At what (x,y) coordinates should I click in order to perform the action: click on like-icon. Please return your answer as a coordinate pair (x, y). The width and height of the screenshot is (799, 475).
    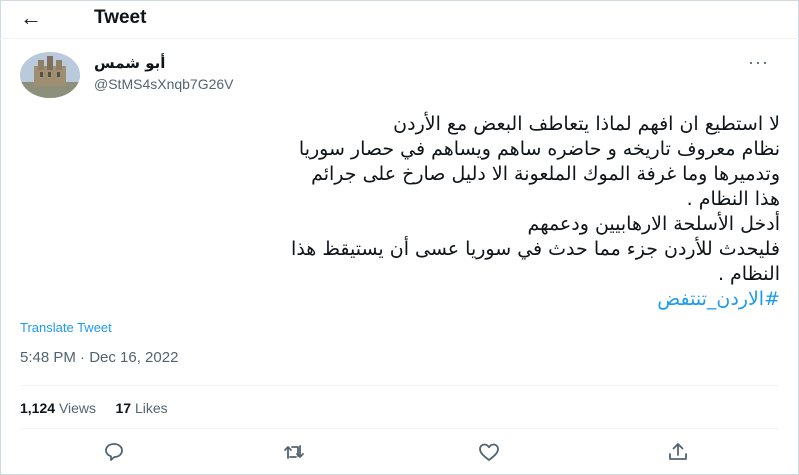
    Looking at the image, I should click on (492, 453).